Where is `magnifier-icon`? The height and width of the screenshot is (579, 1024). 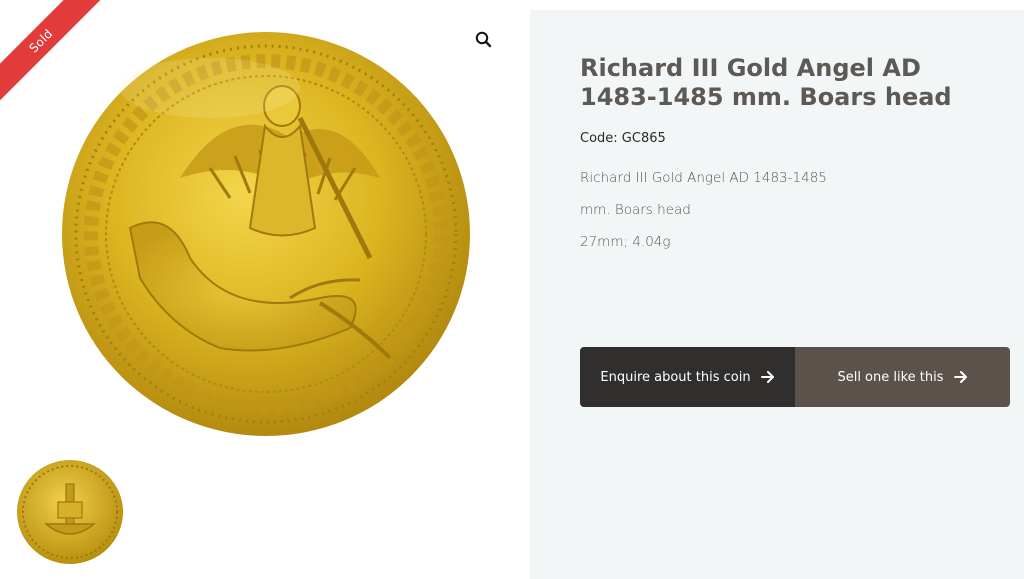
magnifier-icon is located at coordinates (483, 39).